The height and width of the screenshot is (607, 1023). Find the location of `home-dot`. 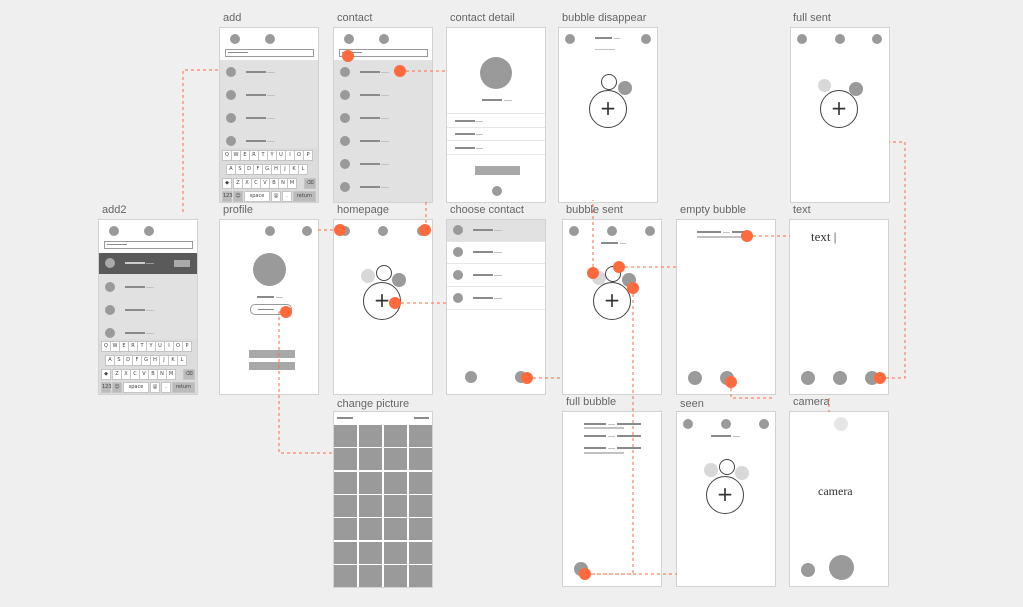

home-dot is located at coordinates (497, 191).